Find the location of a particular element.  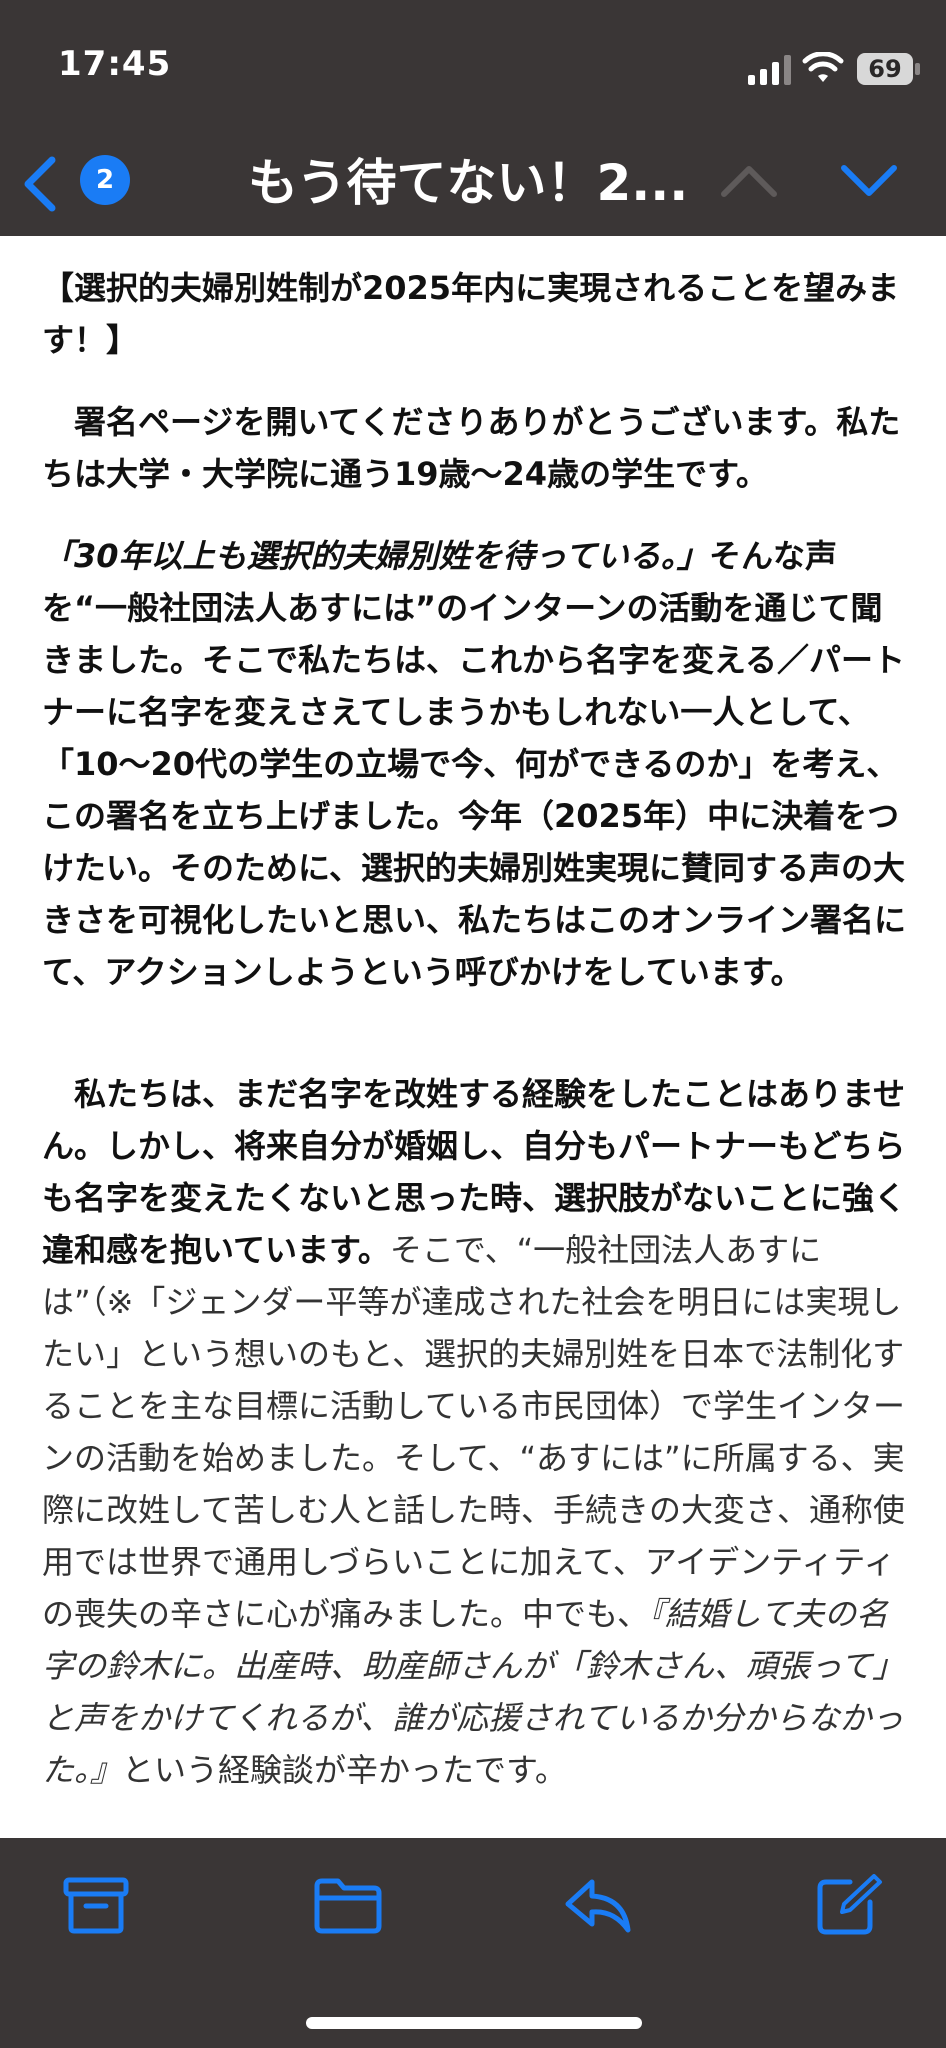

archive-icon is located at coordinates (96, 1905).